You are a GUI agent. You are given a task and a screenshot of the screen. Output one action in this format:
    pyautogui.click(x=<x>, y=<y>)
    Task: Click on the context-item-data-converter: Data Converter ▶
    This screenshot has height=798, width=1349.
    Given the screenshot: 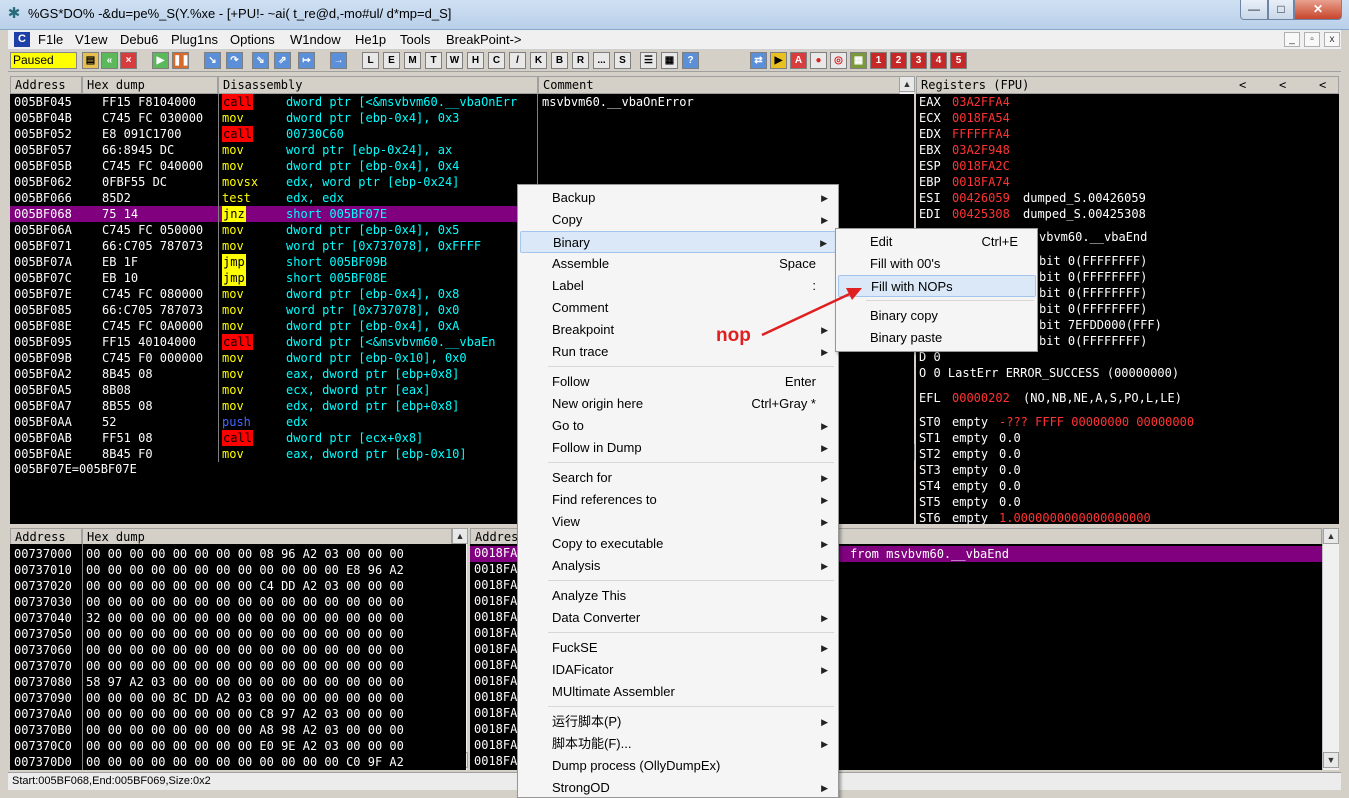 What is the action you would take?
    pyautogui.click(x=678, y=618)
    